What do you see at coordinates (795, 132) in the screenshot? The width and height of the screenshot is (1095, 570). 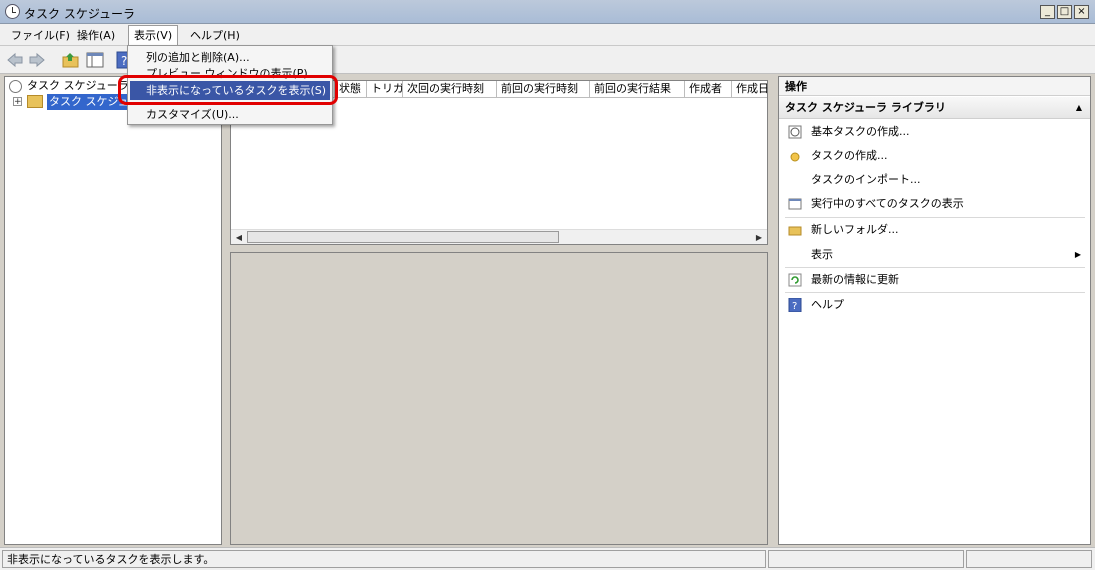 I see `basic-task-icon` at bounding box center [795, 132].